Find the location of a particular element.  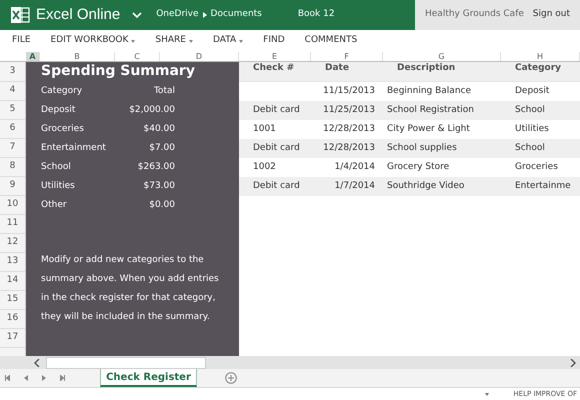

register-column-heading: Date is located at coordinates (337, 68).